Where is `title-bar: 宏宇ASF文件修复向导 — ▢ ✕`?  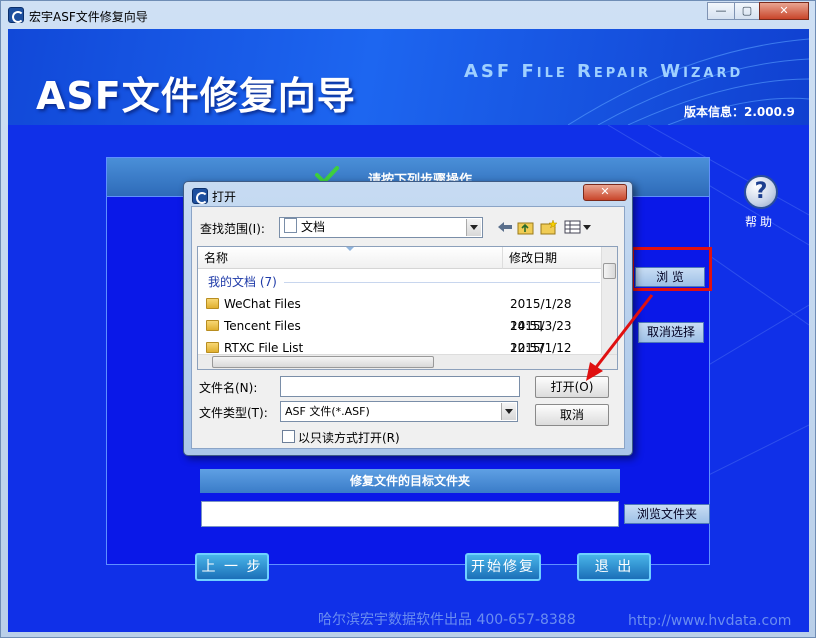
title-bar: 宏宇ASF文件修复向导 — ▢ ✕ is located at coordinates (408, 15).